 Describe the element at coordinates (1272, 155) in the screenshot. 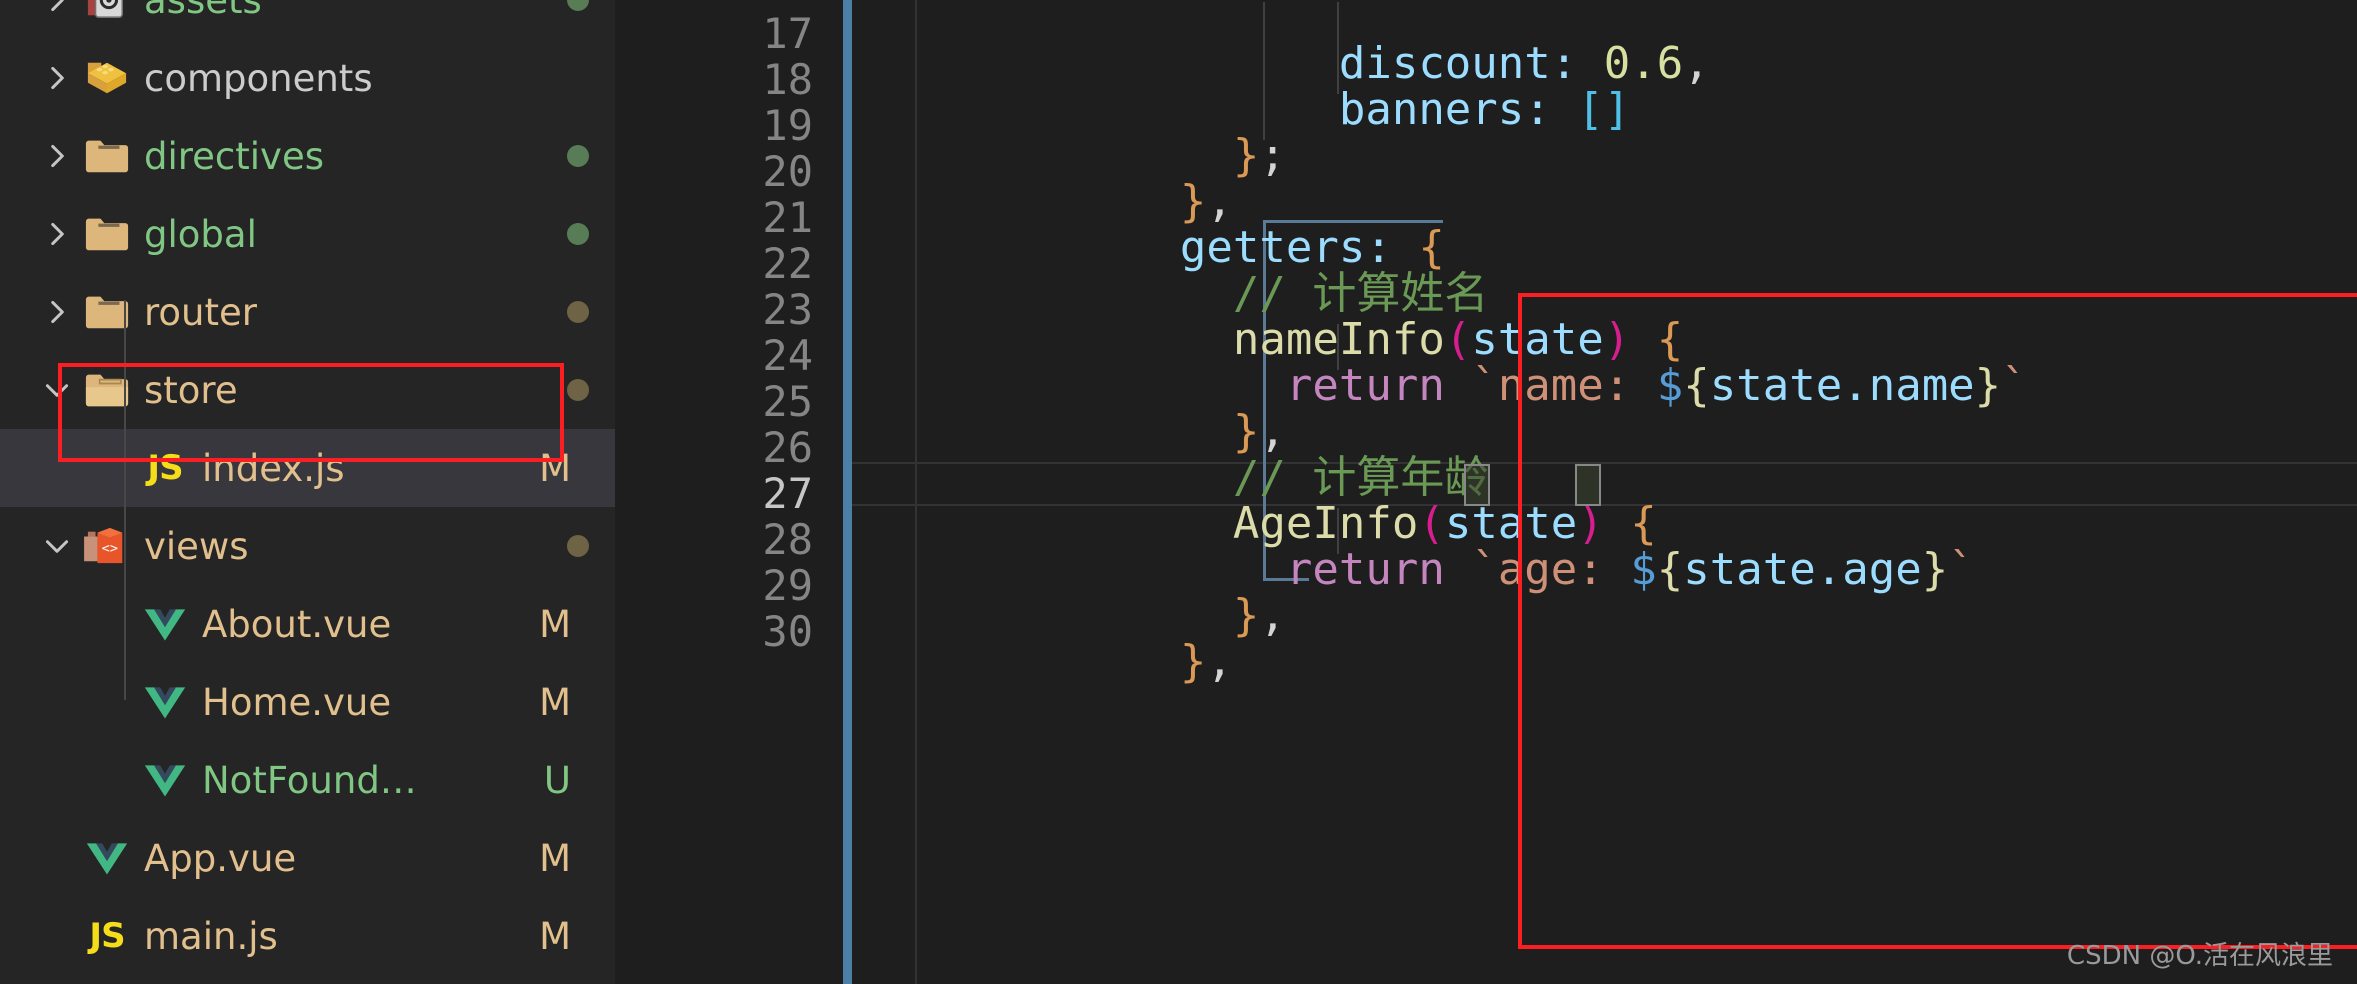

I see `token-semicolon: ;` at that location.